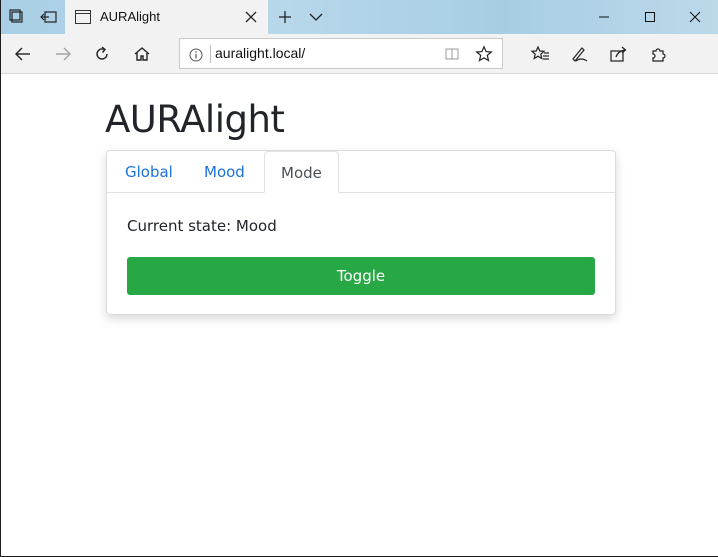  I want to click on minimize-icon, so click(604, 17).